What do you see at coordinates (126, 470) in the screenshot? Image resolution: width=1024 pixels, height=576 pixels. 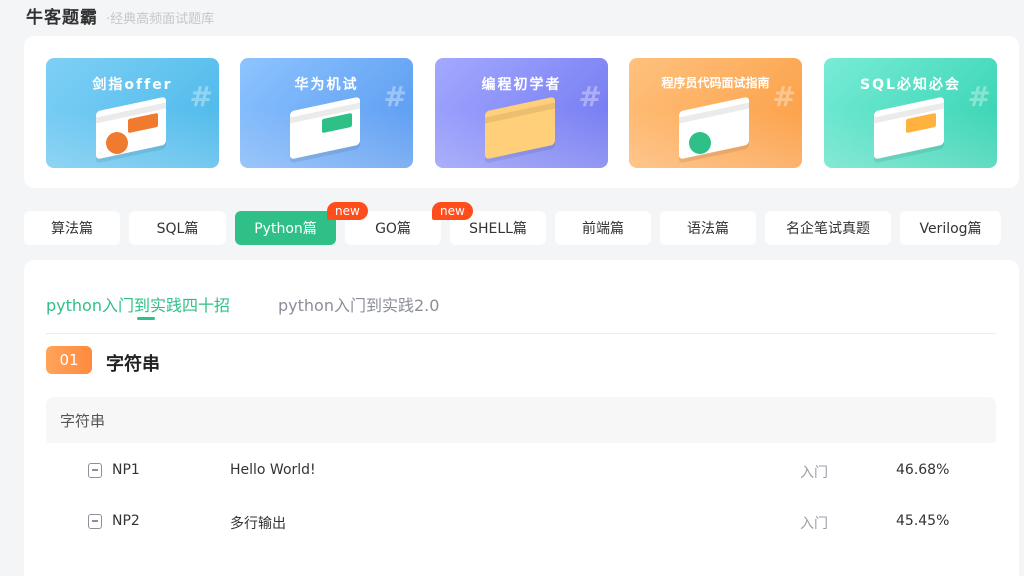 I see `question-id: NP1` at bounding box center [126, 470].